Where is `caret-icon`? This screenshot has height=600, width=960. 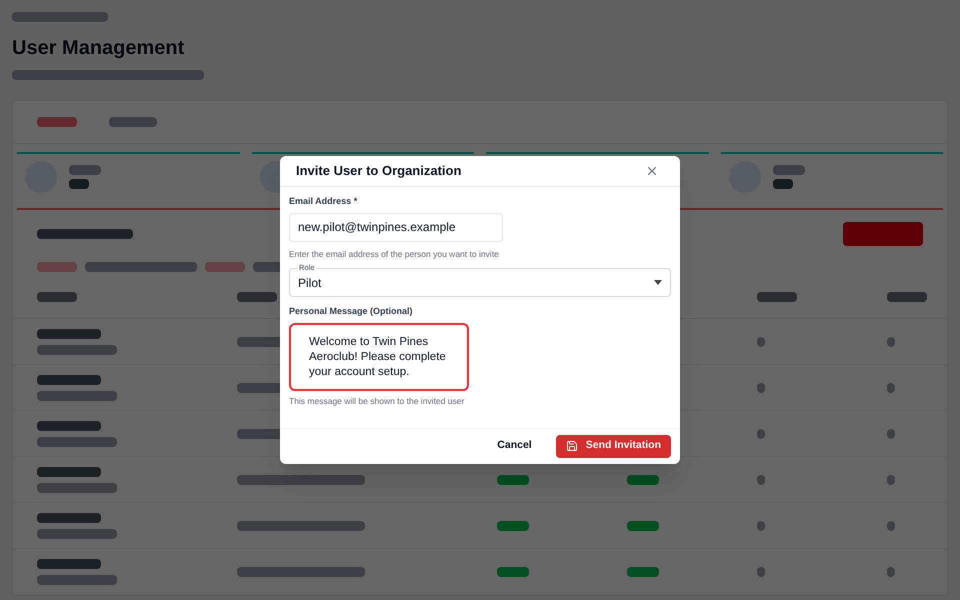 caret-icon is located at coordinates (658, 283).